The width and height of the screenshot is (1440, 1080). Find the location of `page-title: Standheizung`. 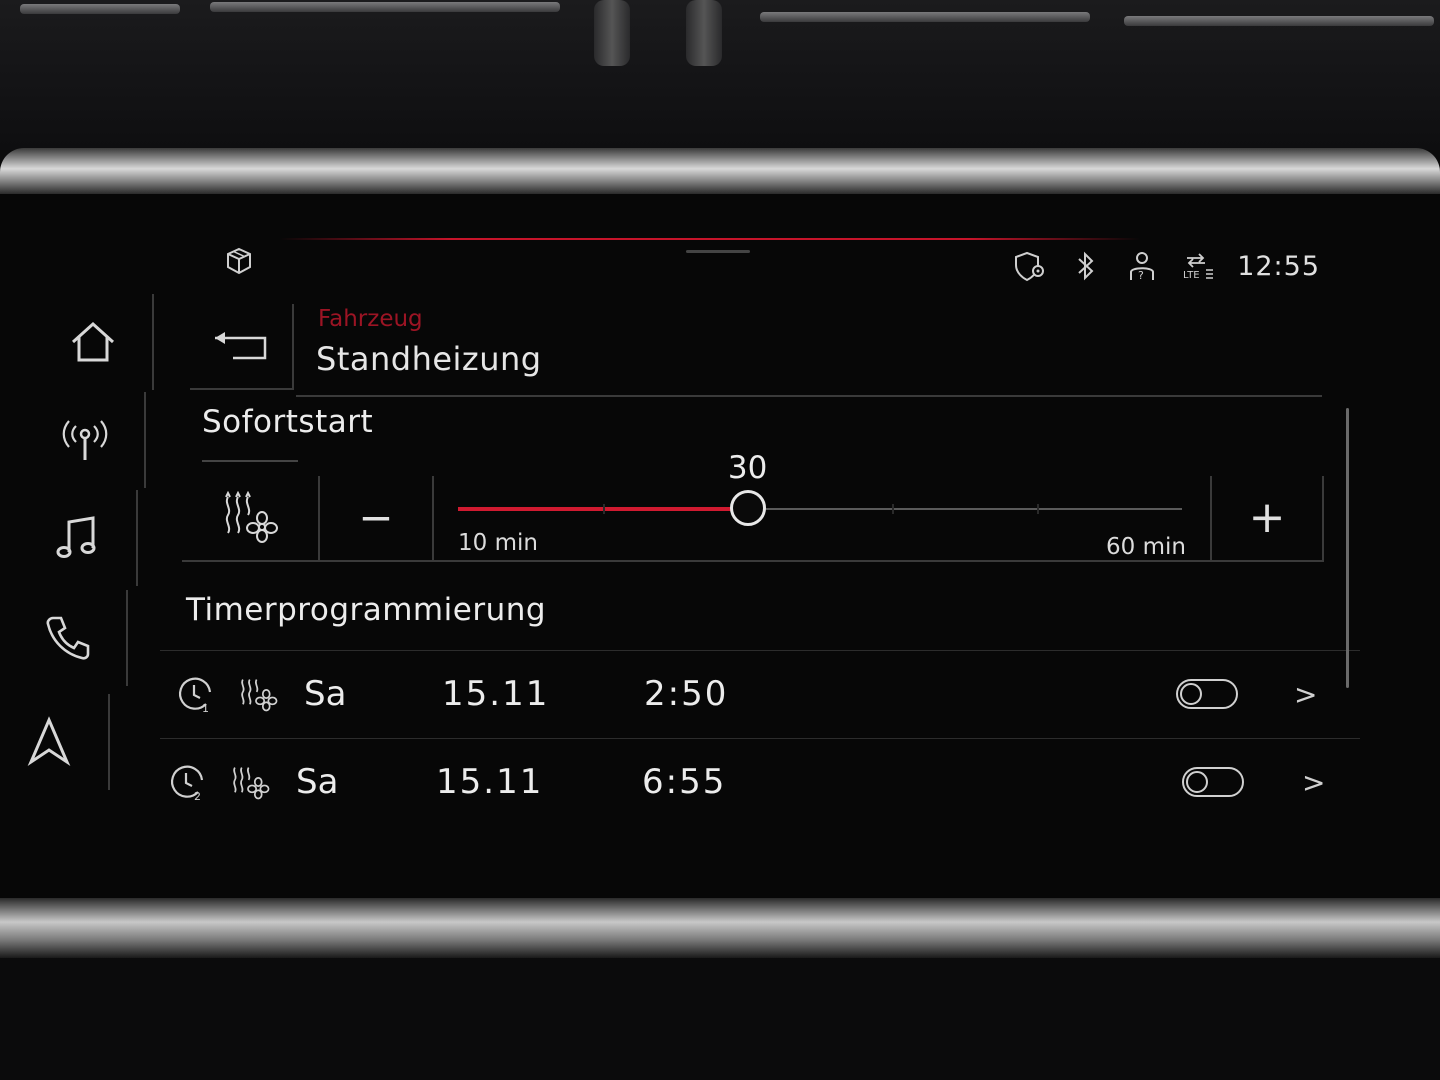

page-title: Standheizung is located at coordinates (429, 359).